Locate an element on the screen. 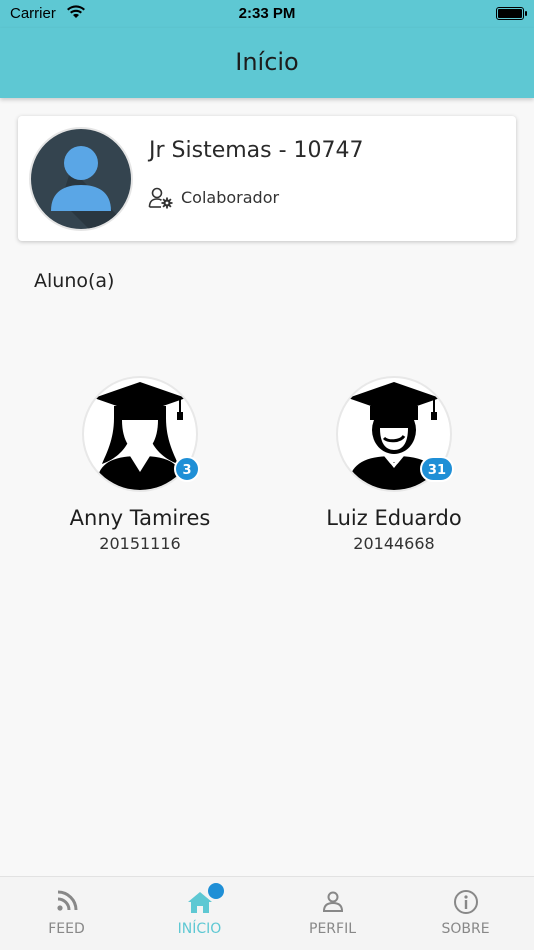  avatar is located at coordinates (81, 179).